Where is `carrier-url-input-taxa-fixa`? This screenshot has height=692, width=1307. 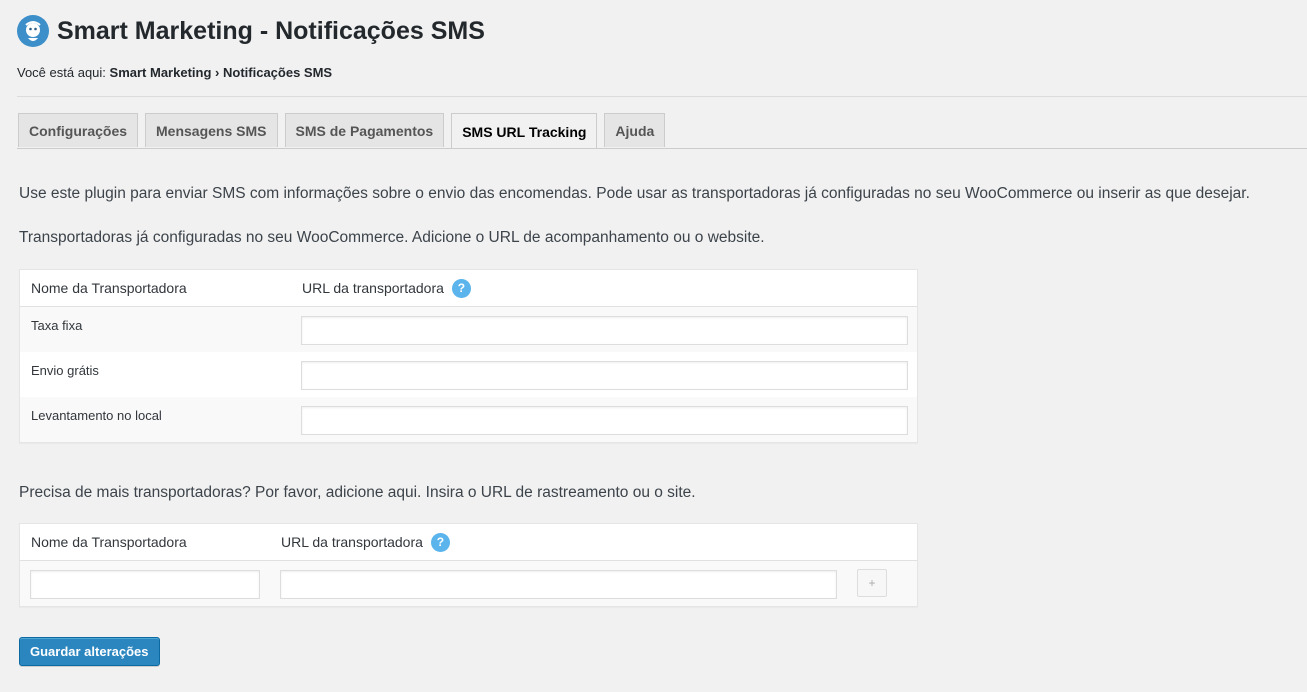
carrier-url-input-taxa-fixa is located at coordinates (604, 330).